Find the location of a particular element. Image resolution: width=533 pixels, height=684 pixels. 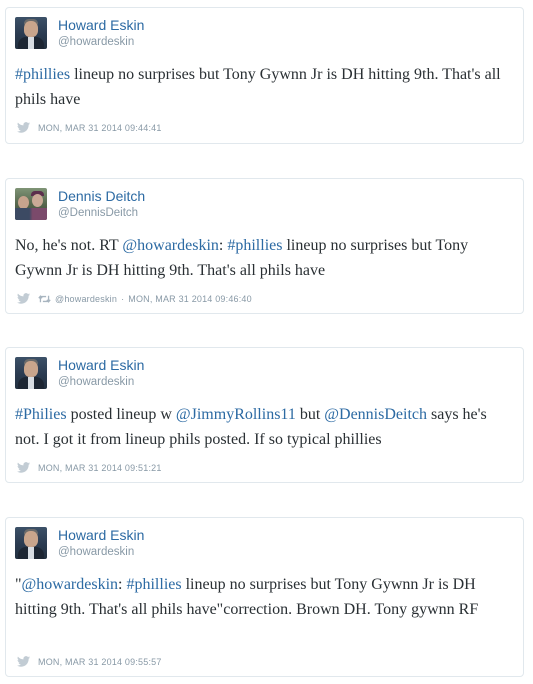

timestamp: MON, MAR 31 2014 09:51:21 is located at coordinates (100, 468).